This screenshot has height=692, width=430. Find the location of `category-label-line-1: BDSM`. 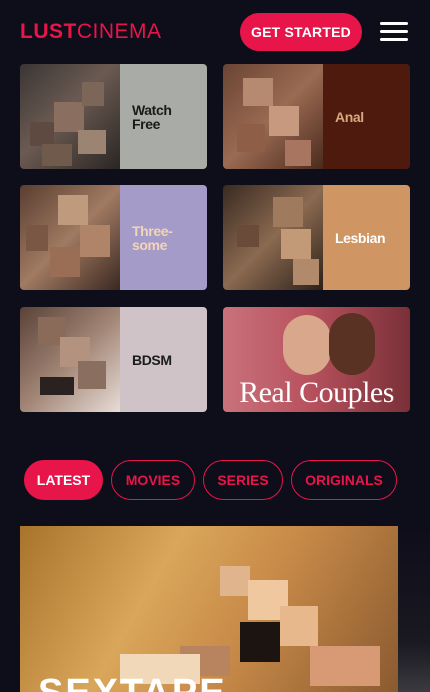

category-label-line-1: BDSM is located at coordinates (152, 359).